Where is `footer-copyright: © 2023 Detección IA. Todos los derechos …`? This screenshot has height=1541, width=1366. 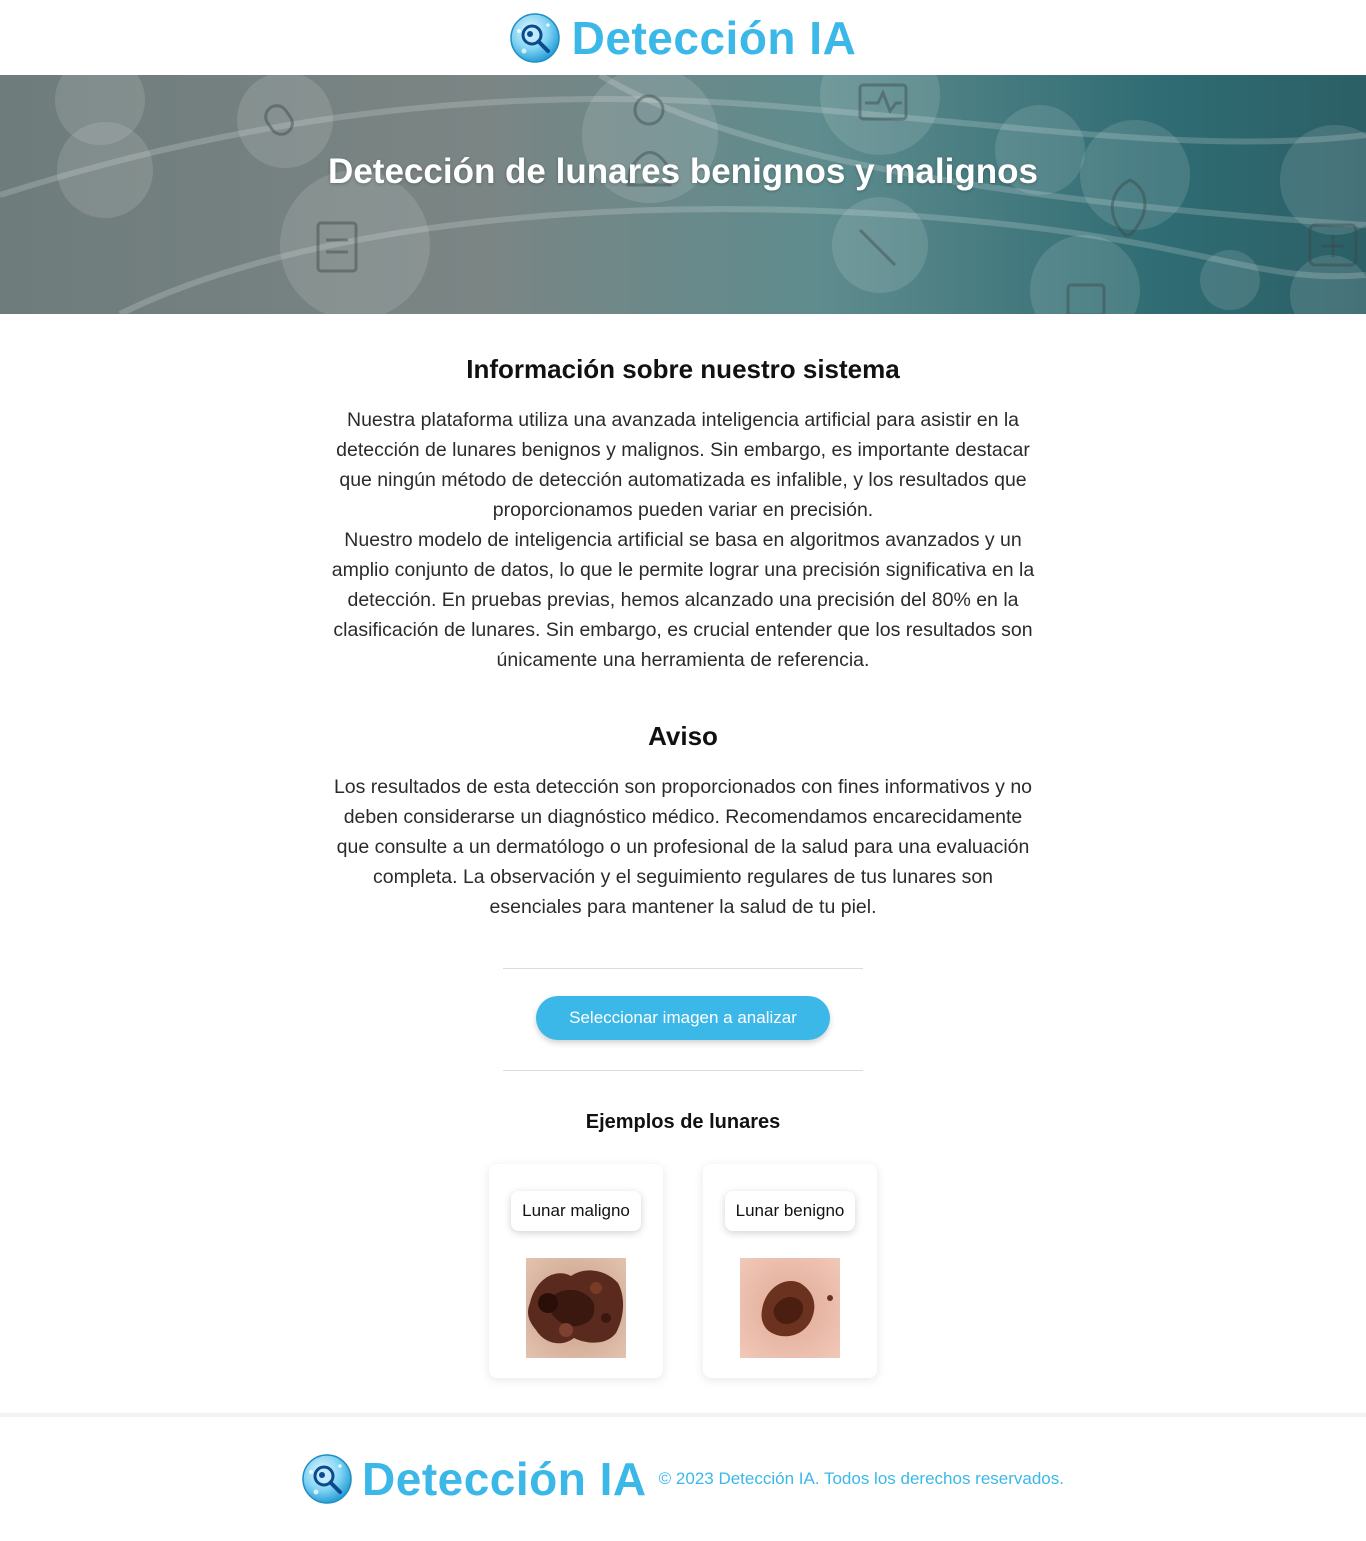 footer-copyright: © 2023 Detección IA. Todos los derechos … is located at coordinates (861, 1478).